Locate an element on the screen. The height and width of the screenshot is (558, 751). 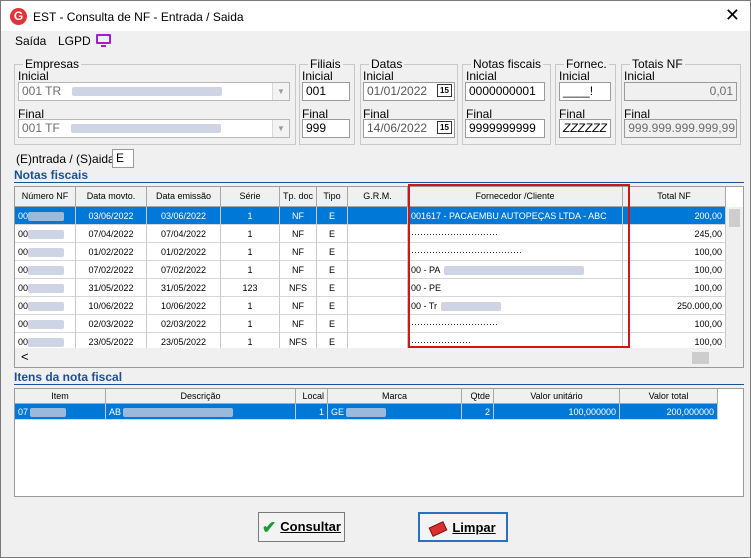
total-final-input: 999.999.999.999,99 is located at coordinates (680, 128).